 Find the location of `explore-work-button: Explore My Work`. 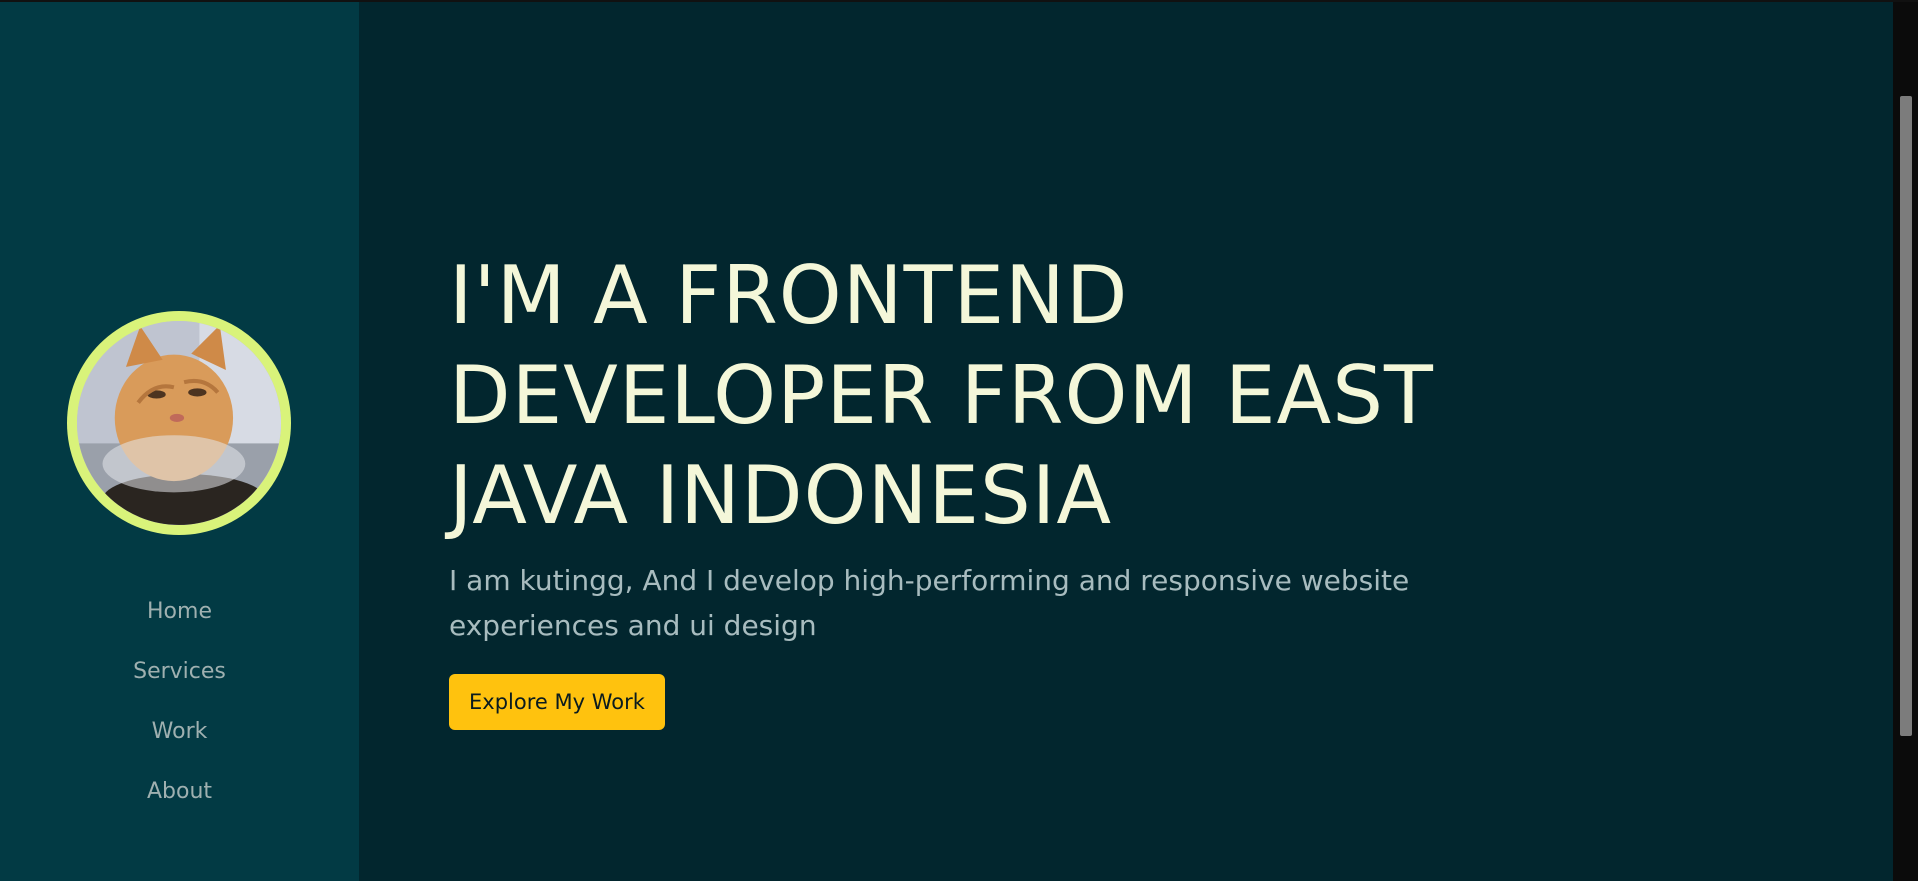

explore-work-button: Explore My Work is located at coordinates (557, 702).